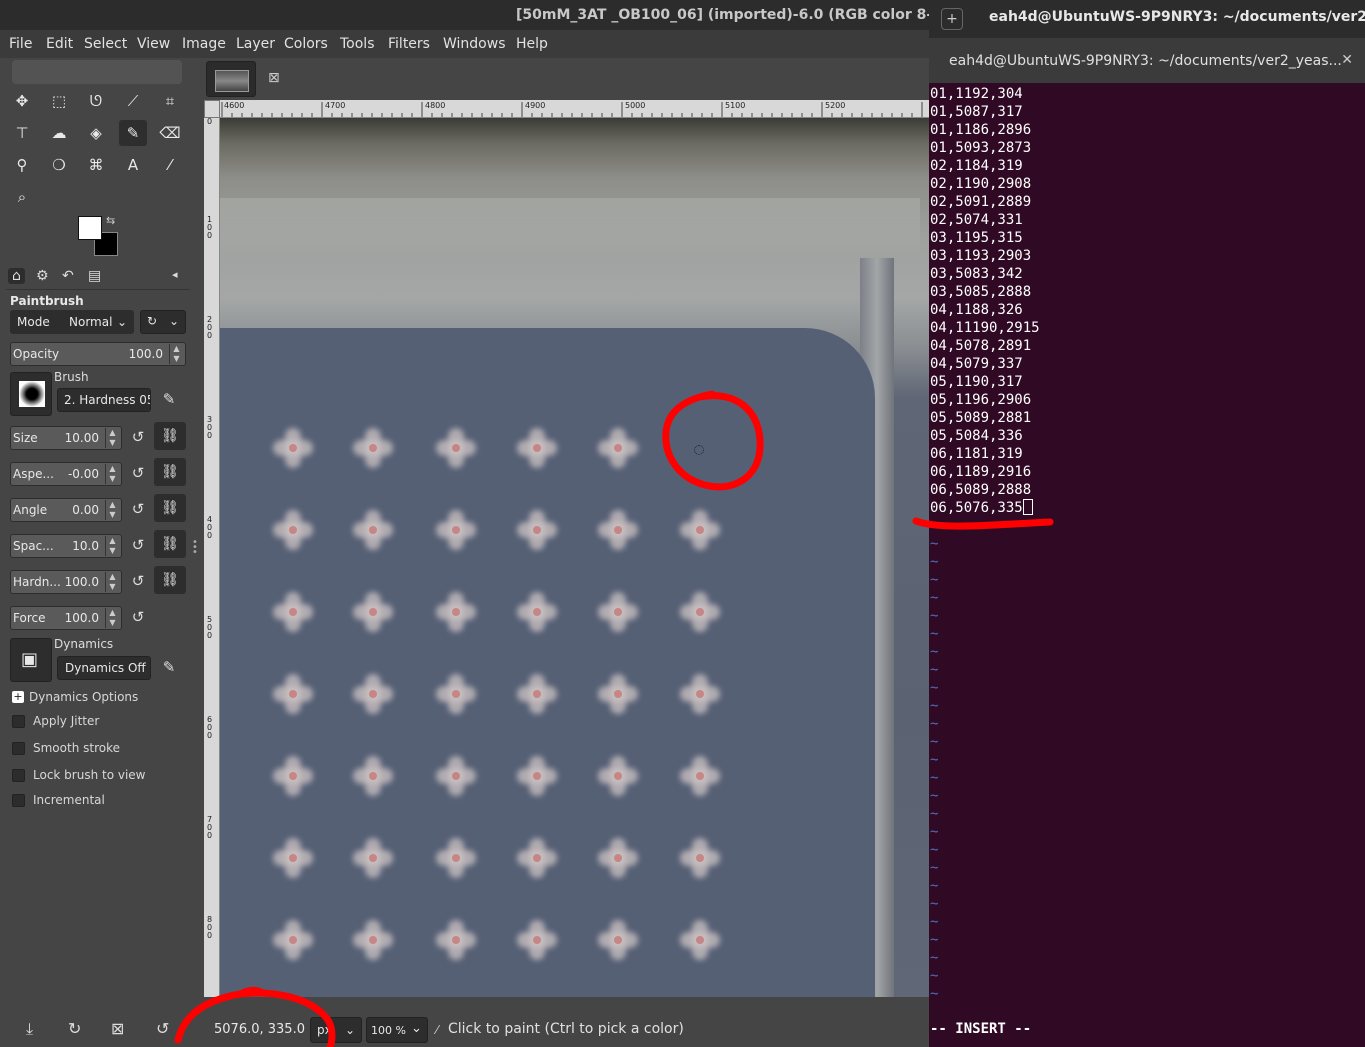 Image resolution: width=1365 pixels, height=1047 pixels. Describe the element at coordinates (409, 44) in the screenshot. I see `menu-filters: Filters` at that location.